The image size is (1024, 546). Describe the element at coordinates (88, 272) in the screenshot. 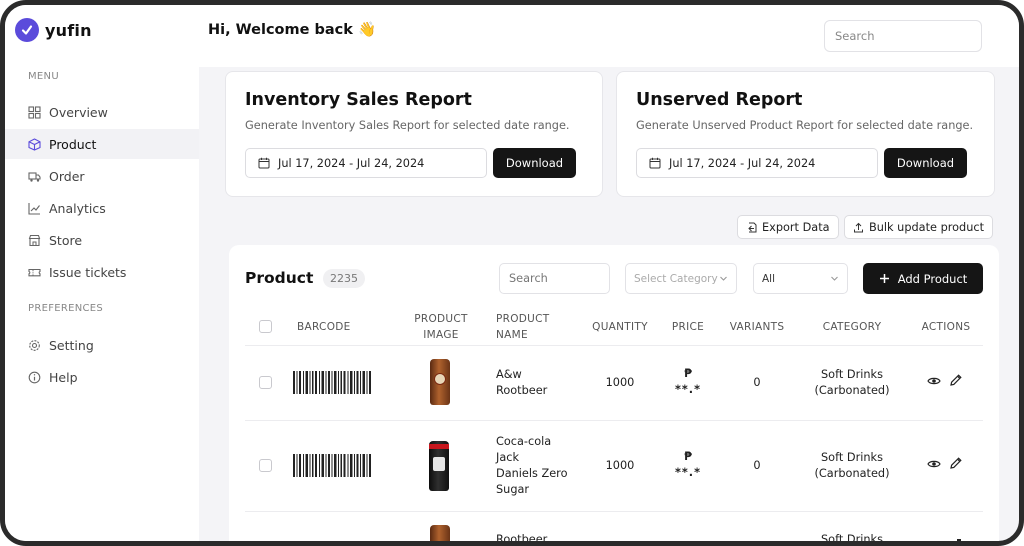

I see `sidebar-item-label: Issue tickets` at that location.